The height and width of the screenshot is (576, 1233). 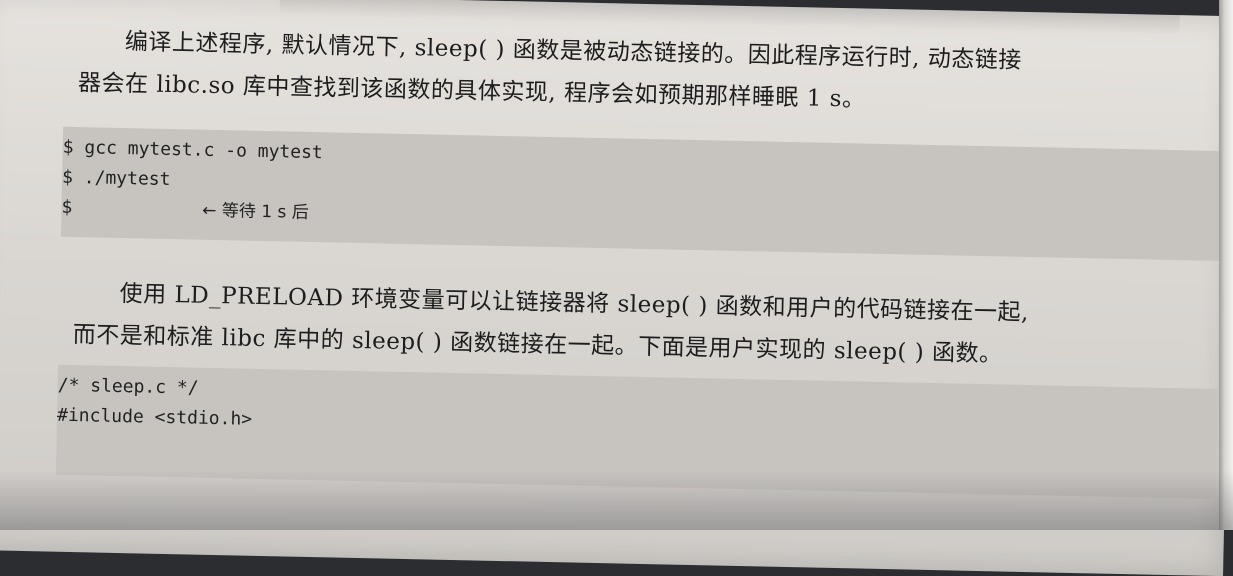 I want to click on page-edge, so click(x=1226, y=265).